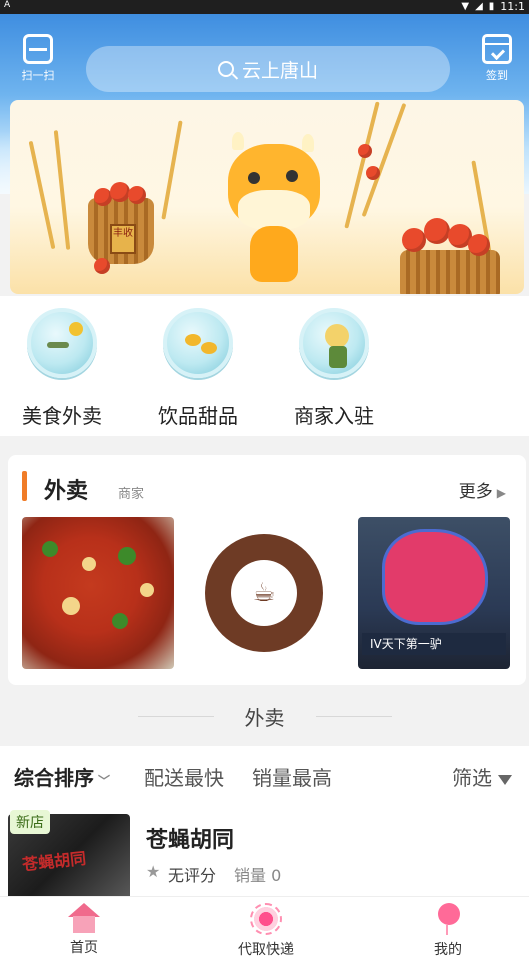 The width and height of the screenshot is (529, 967). Describe the element at coordinates (190, 840) in the screenshot. I see `store-name: 苍蝇胡同` at that location.